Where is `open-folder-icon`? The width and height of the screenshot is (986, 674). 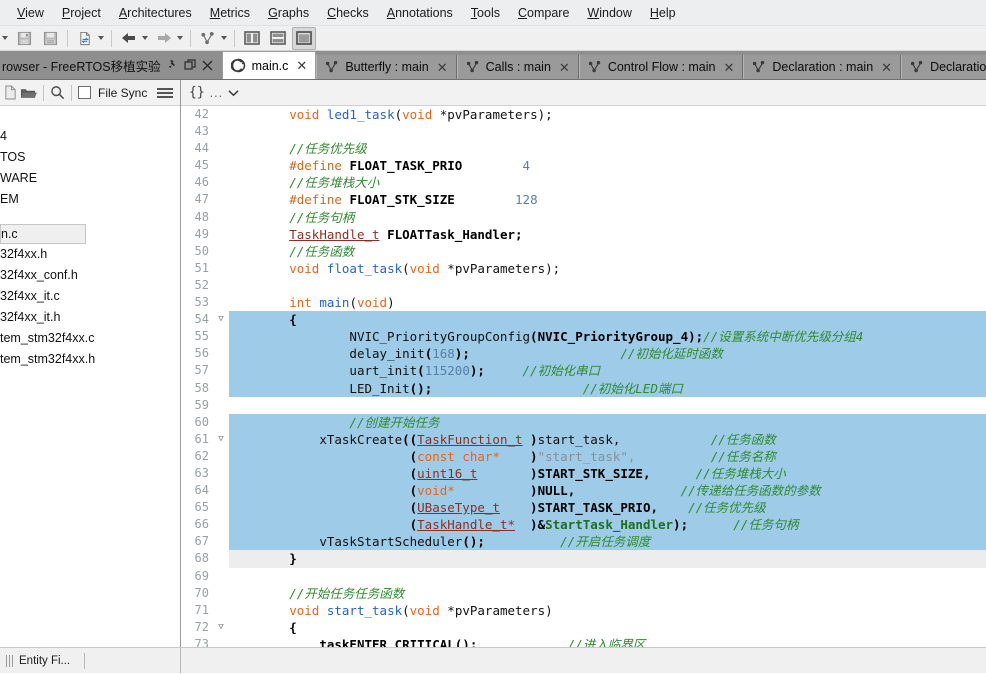
open-folder-icon is located at coordinates (28, 93).